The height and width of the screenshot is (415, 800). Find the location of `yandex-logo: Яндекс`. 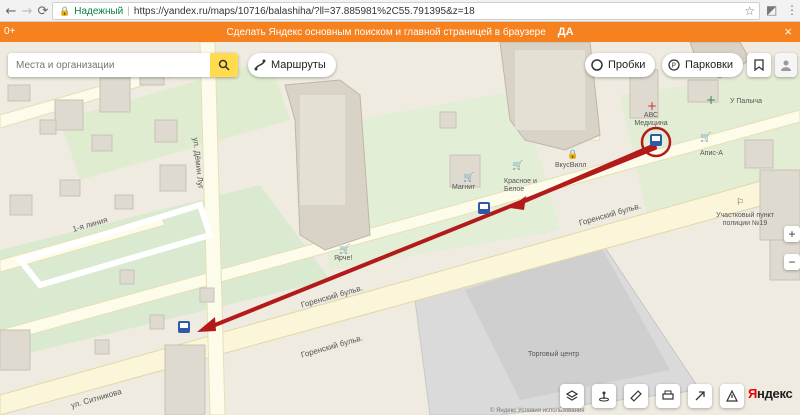

yandex-logo: Яндекс is located at coordinates (770, 393).